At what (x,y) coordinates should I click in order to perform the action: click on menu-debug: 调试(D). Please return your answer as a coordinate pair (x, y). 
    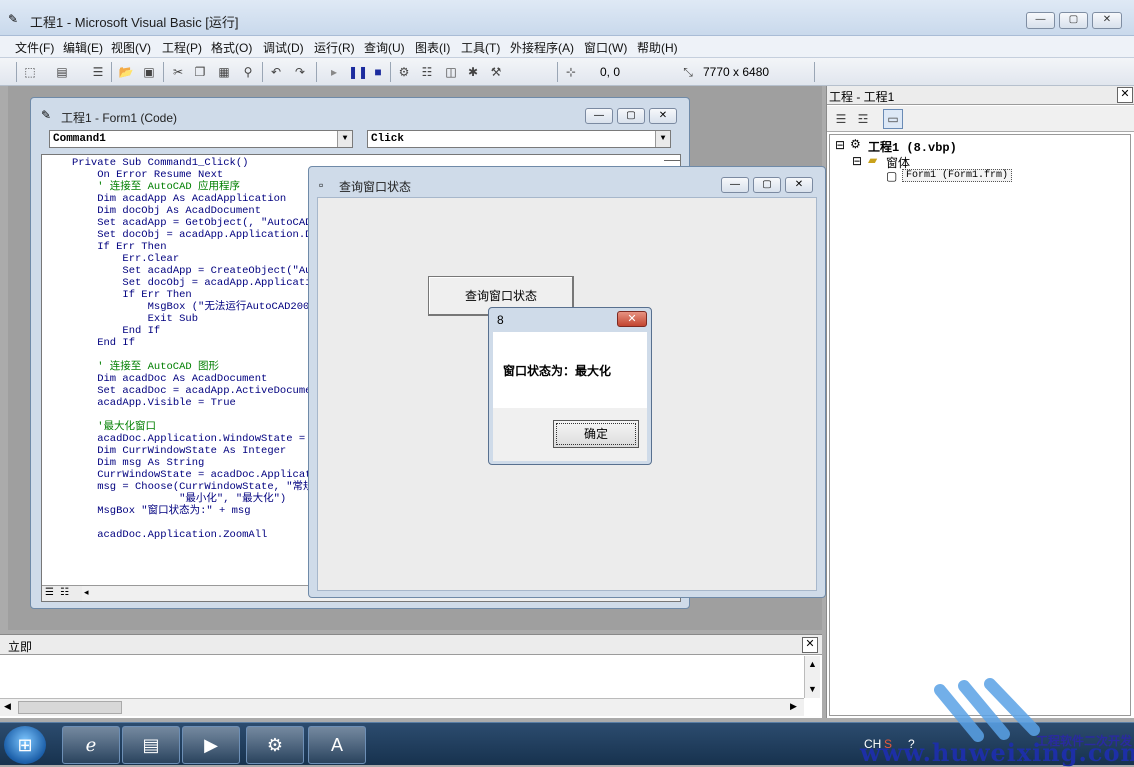
    Looking at the image, I should click on (283, 47).